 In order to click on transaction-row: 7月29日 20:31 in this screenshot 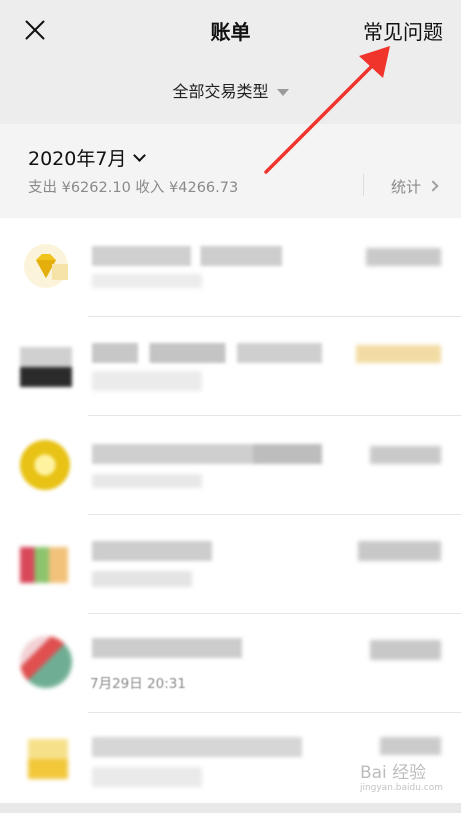, I will do `click(230, 663)`.